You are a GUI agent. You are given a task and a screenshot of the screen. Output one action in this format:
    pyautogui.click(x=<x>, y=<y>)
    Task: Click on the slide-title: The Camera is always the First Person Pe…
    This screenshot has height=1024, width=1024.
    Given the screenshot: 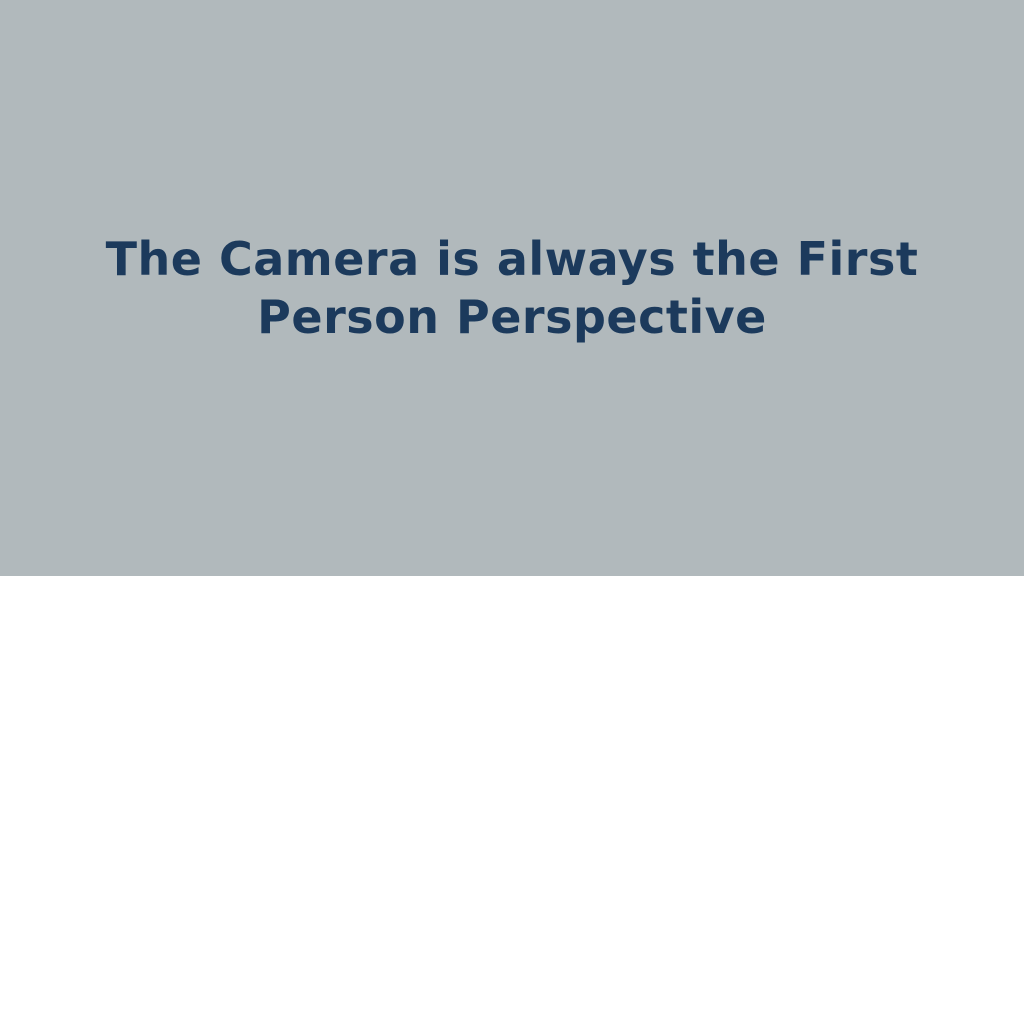 What is the action you would take?
    pyautogui.click(x=512, y=288)
    